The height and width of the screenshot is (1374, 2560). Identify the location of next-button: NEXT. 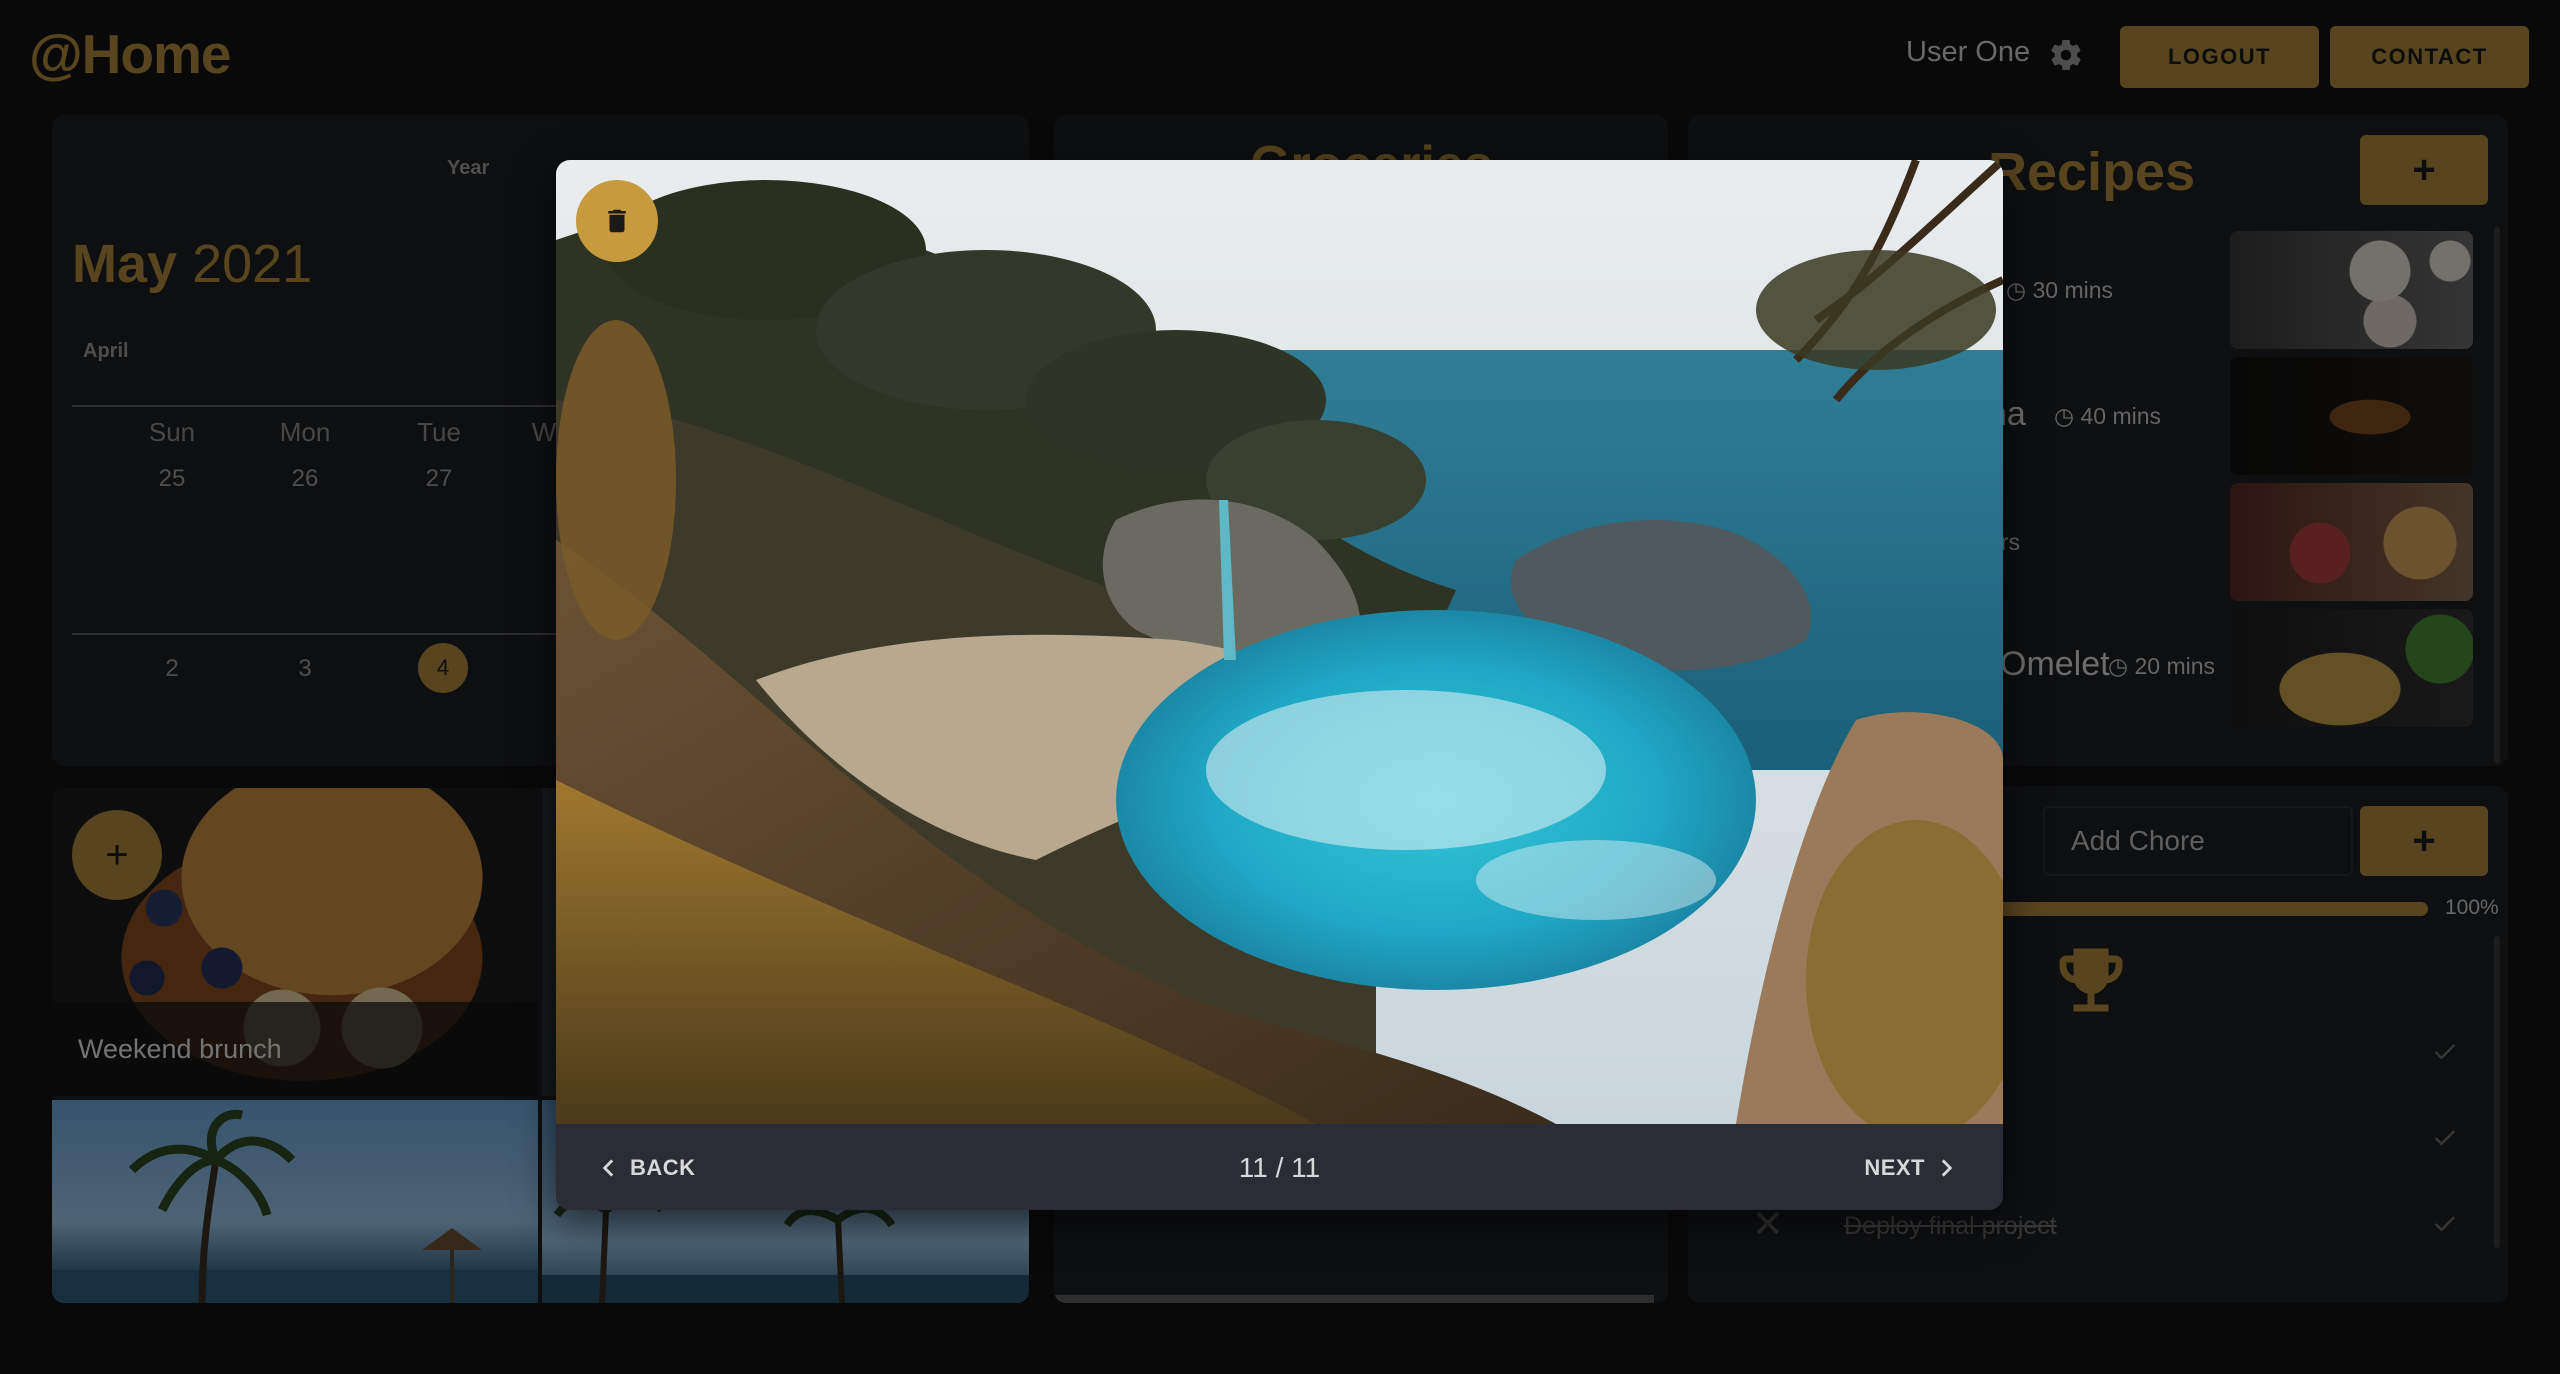
(1911, 1168).